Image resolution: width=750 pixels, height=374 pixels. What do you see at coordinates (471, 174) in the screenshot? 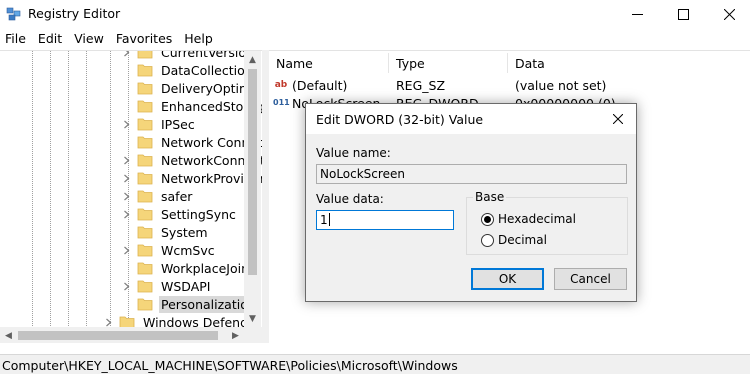
I see `value-name-field: NoLockScreen` at bounding box center [471, 174].